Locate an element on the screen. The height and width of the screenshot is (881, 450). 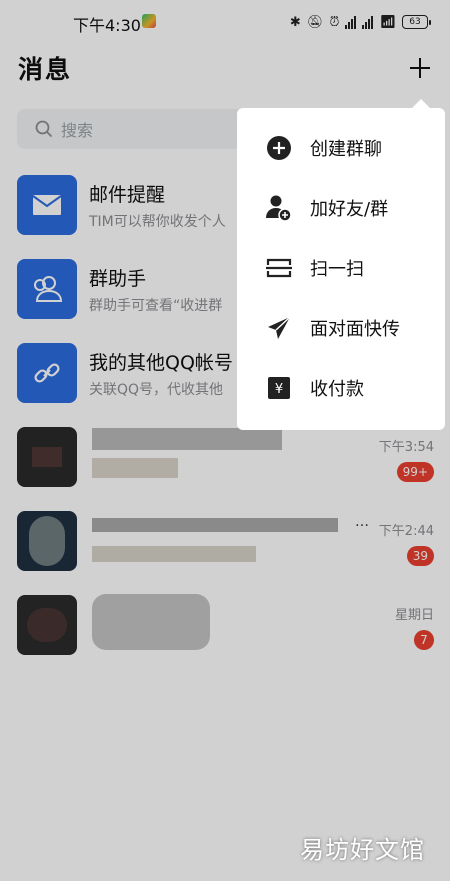
menu-label: 面对面快传 is located at coordinates (355, 329).